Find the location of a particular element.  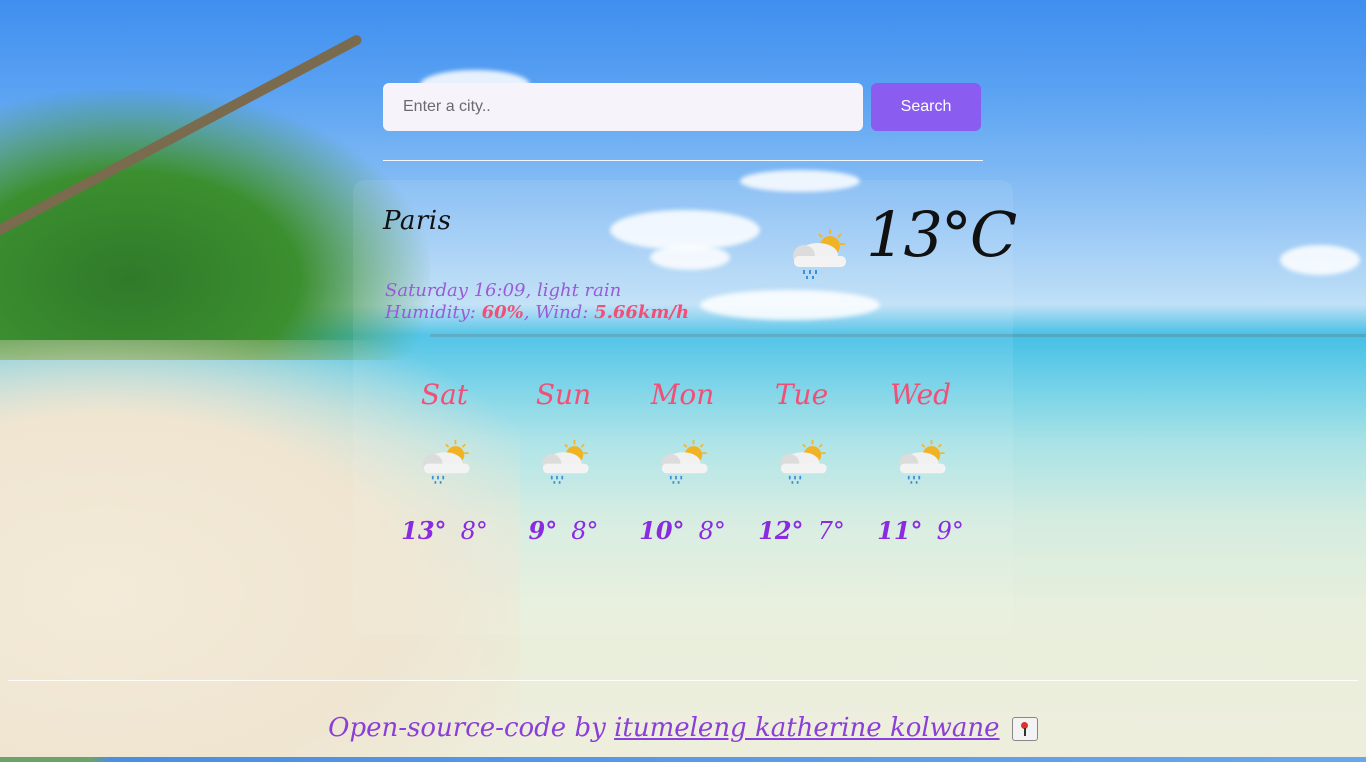

current-temperature: 13°C is located at coordinates (941, 234).